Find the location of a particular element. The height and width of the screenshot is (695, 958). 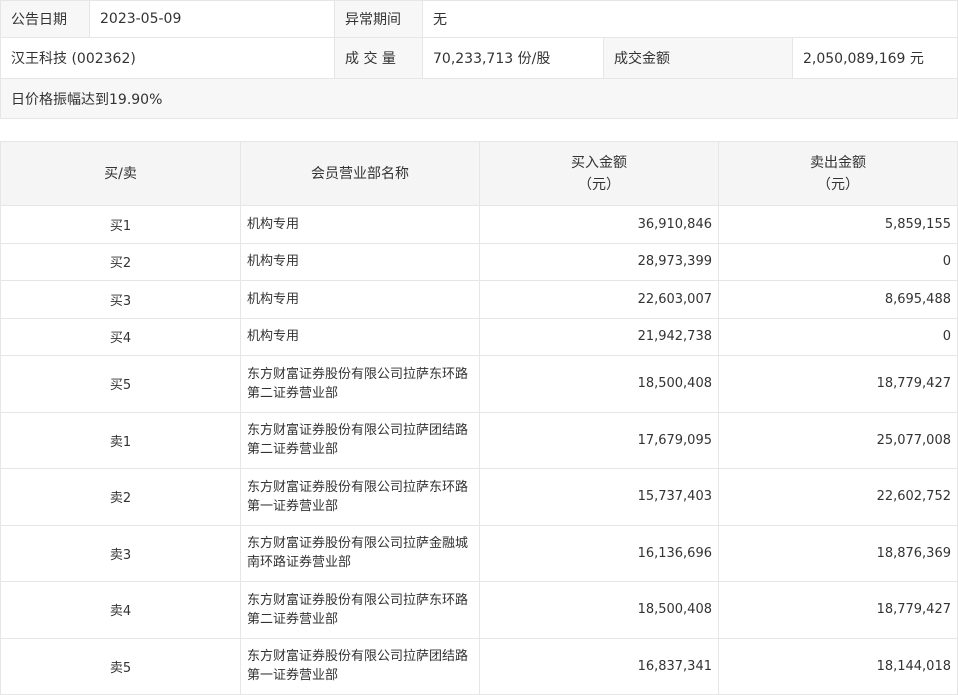

table-row: 买1 机构专用 36,910,846 5,859,155 is located at coordinates (479, 224).